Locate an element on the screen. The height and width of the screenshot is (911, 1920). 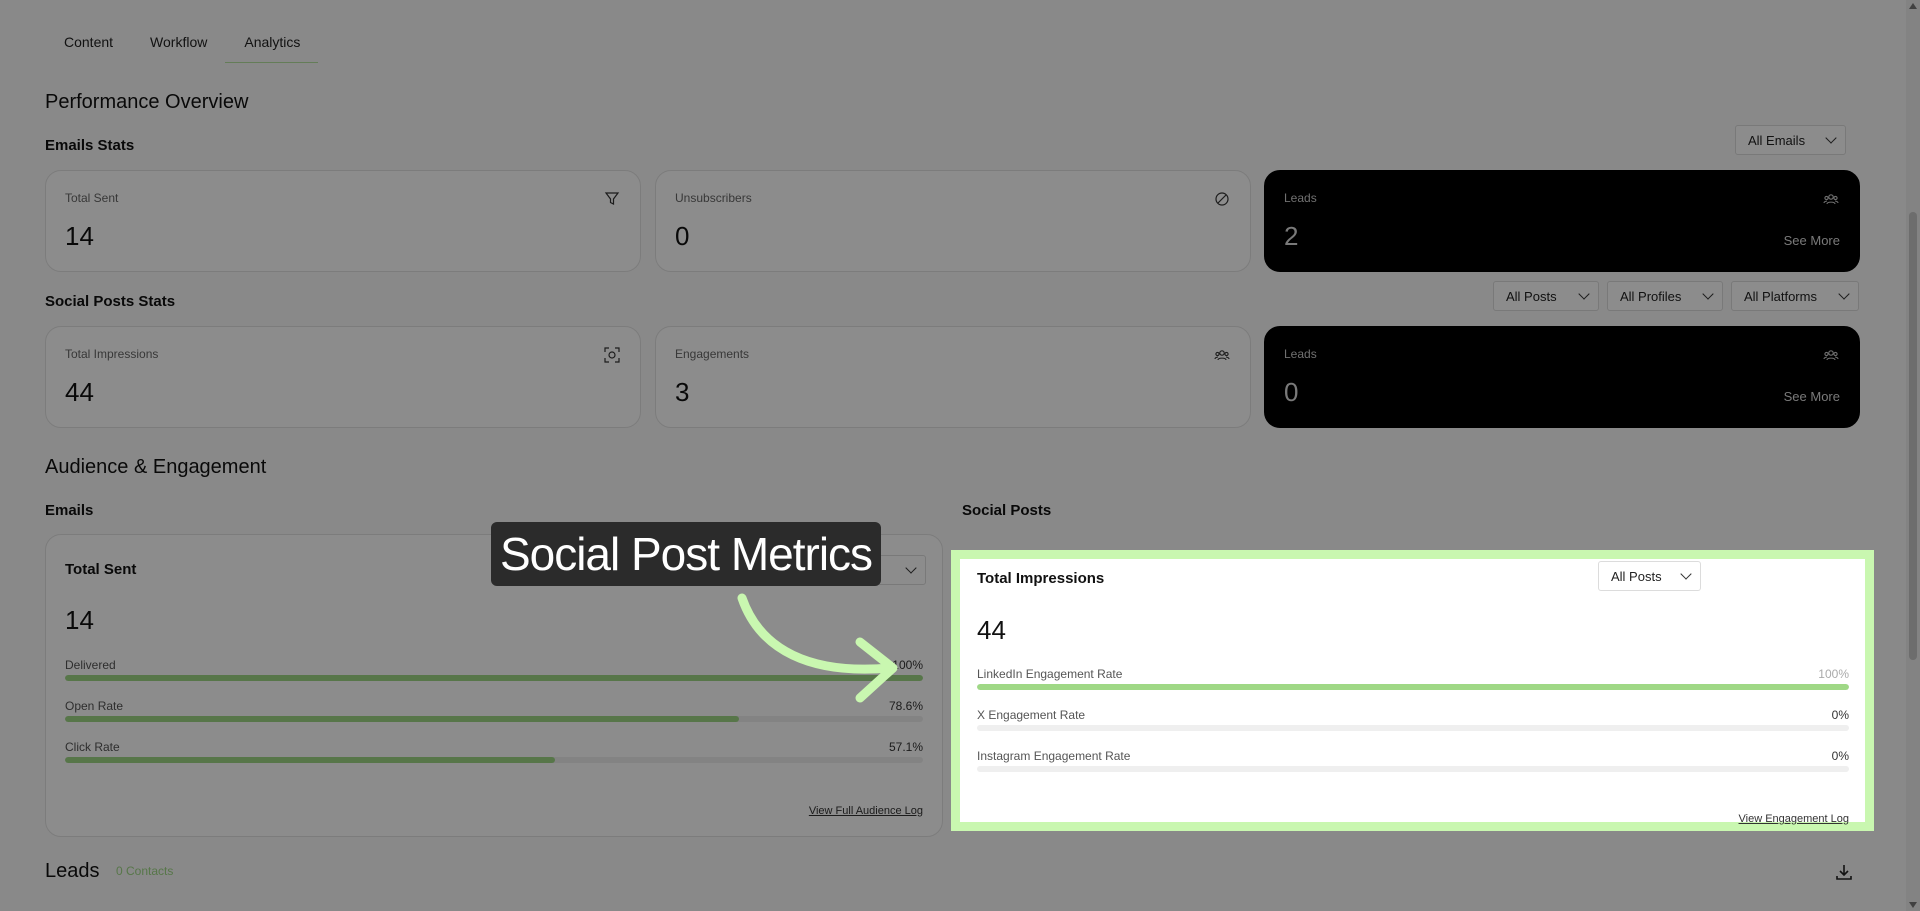
card-value: 14 is located at coordinates (79, 236).